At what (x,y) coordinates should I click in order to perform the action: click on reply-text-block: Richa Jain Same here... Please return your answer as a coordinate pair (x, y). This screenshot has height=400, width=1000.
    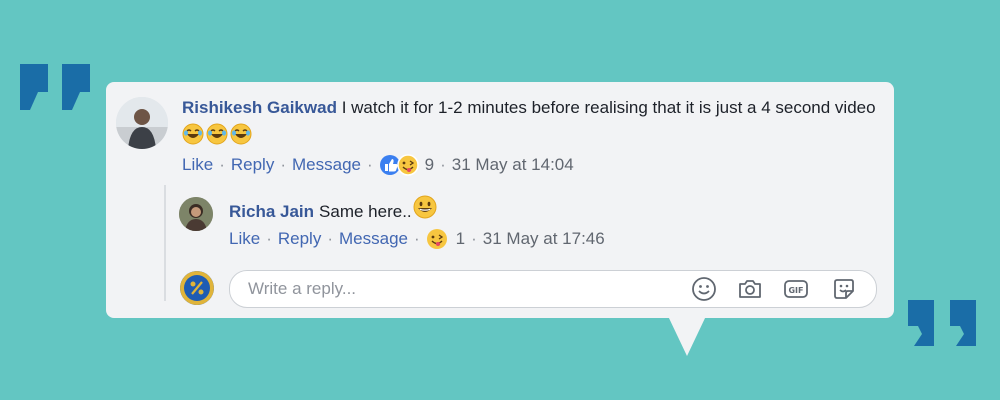
    Looking at the image, I should click on (333, 211).